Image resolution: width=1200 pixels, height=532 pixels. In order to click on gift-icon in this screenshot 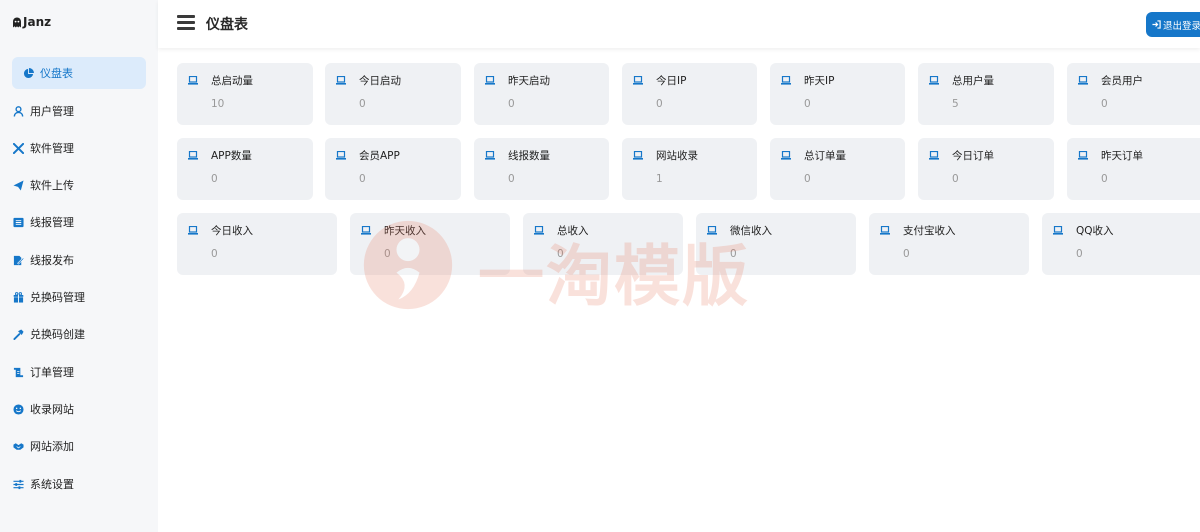, I will do `click(18, 297)`.